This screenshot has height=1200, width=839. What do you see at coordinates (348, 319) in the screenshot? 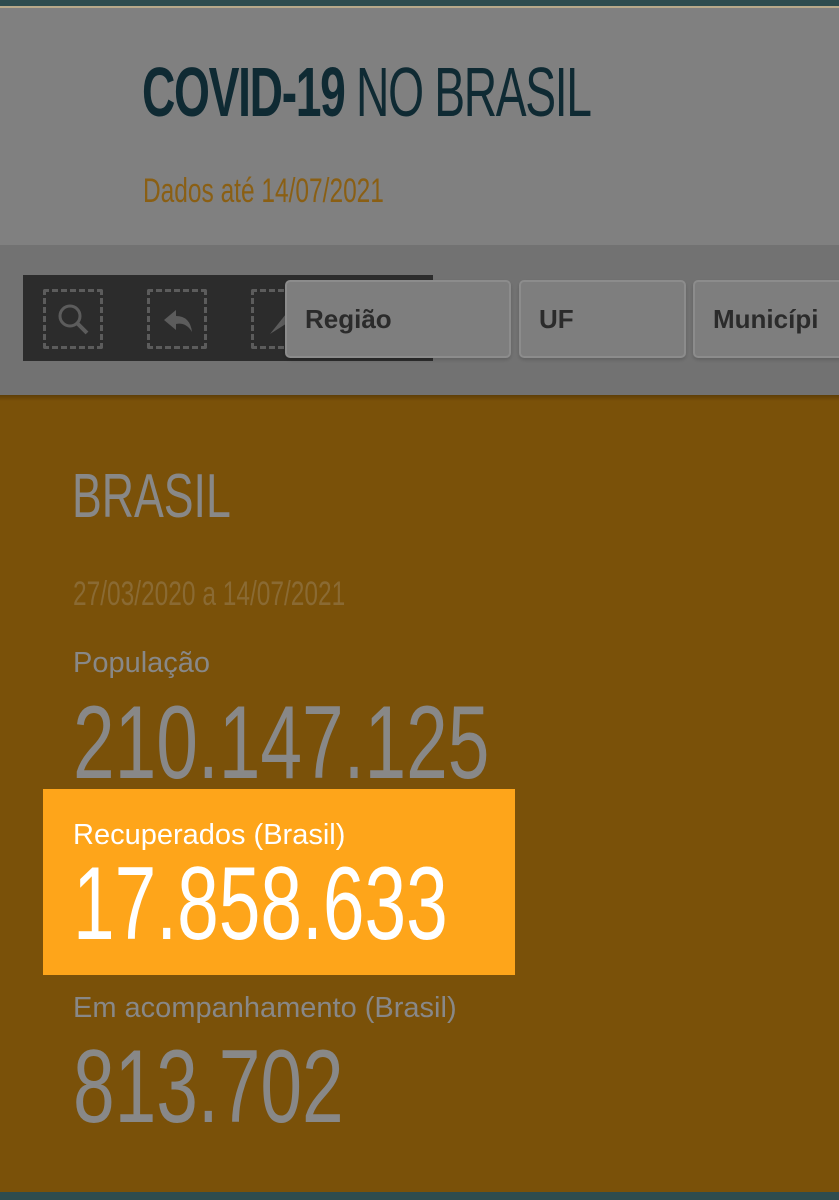
I see `filter-regiao-label: Região` at bounding box center [348, 319].